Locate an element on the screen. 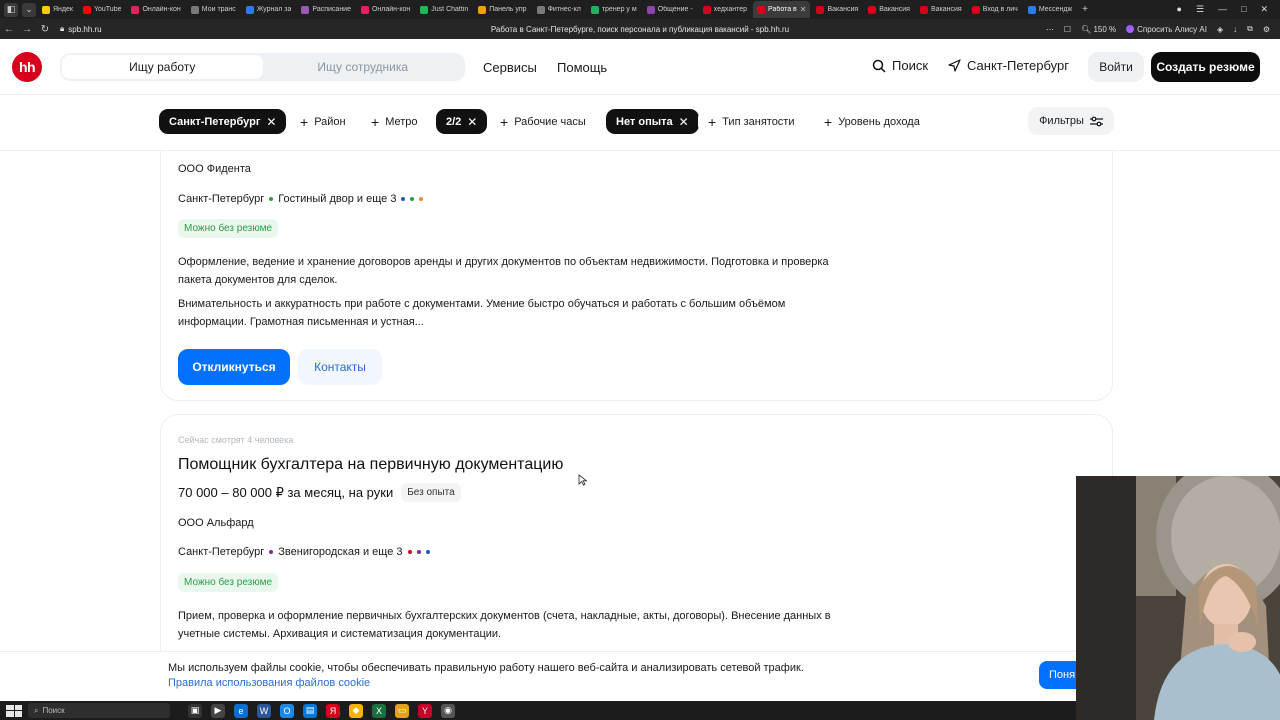  browser-tab: Мессендж is located at coordinates (1050, 9).